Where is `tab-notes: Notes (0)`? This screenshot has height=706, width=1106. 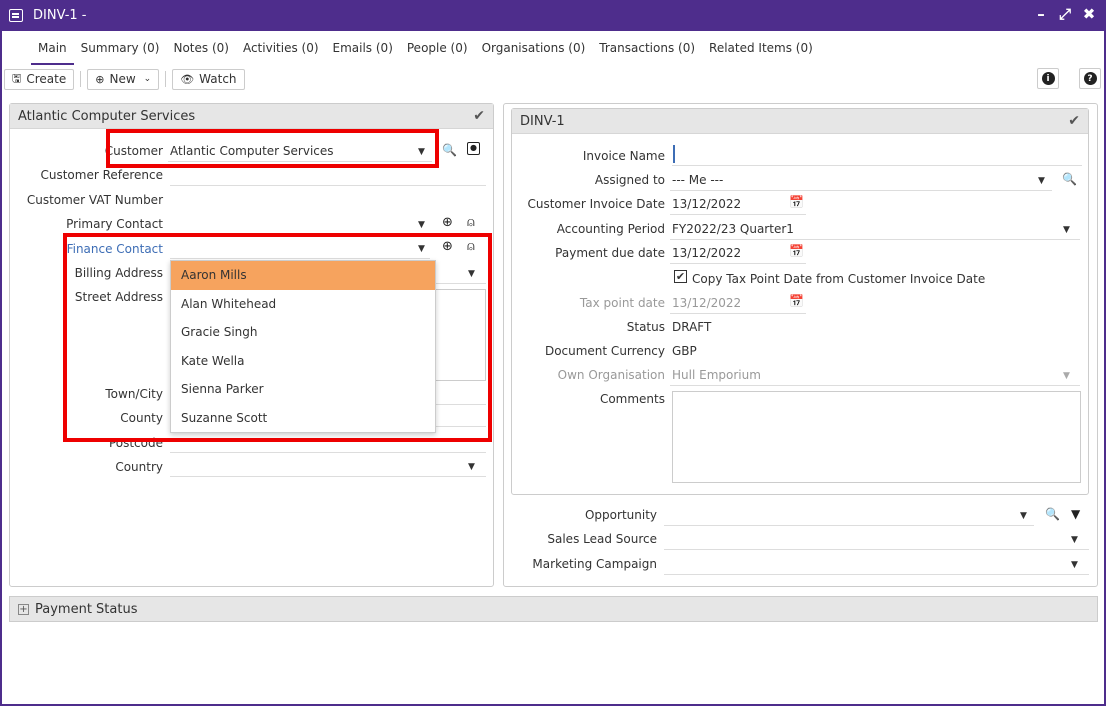 tab-notes: Notes (0) is located at coordinates (200, 50).